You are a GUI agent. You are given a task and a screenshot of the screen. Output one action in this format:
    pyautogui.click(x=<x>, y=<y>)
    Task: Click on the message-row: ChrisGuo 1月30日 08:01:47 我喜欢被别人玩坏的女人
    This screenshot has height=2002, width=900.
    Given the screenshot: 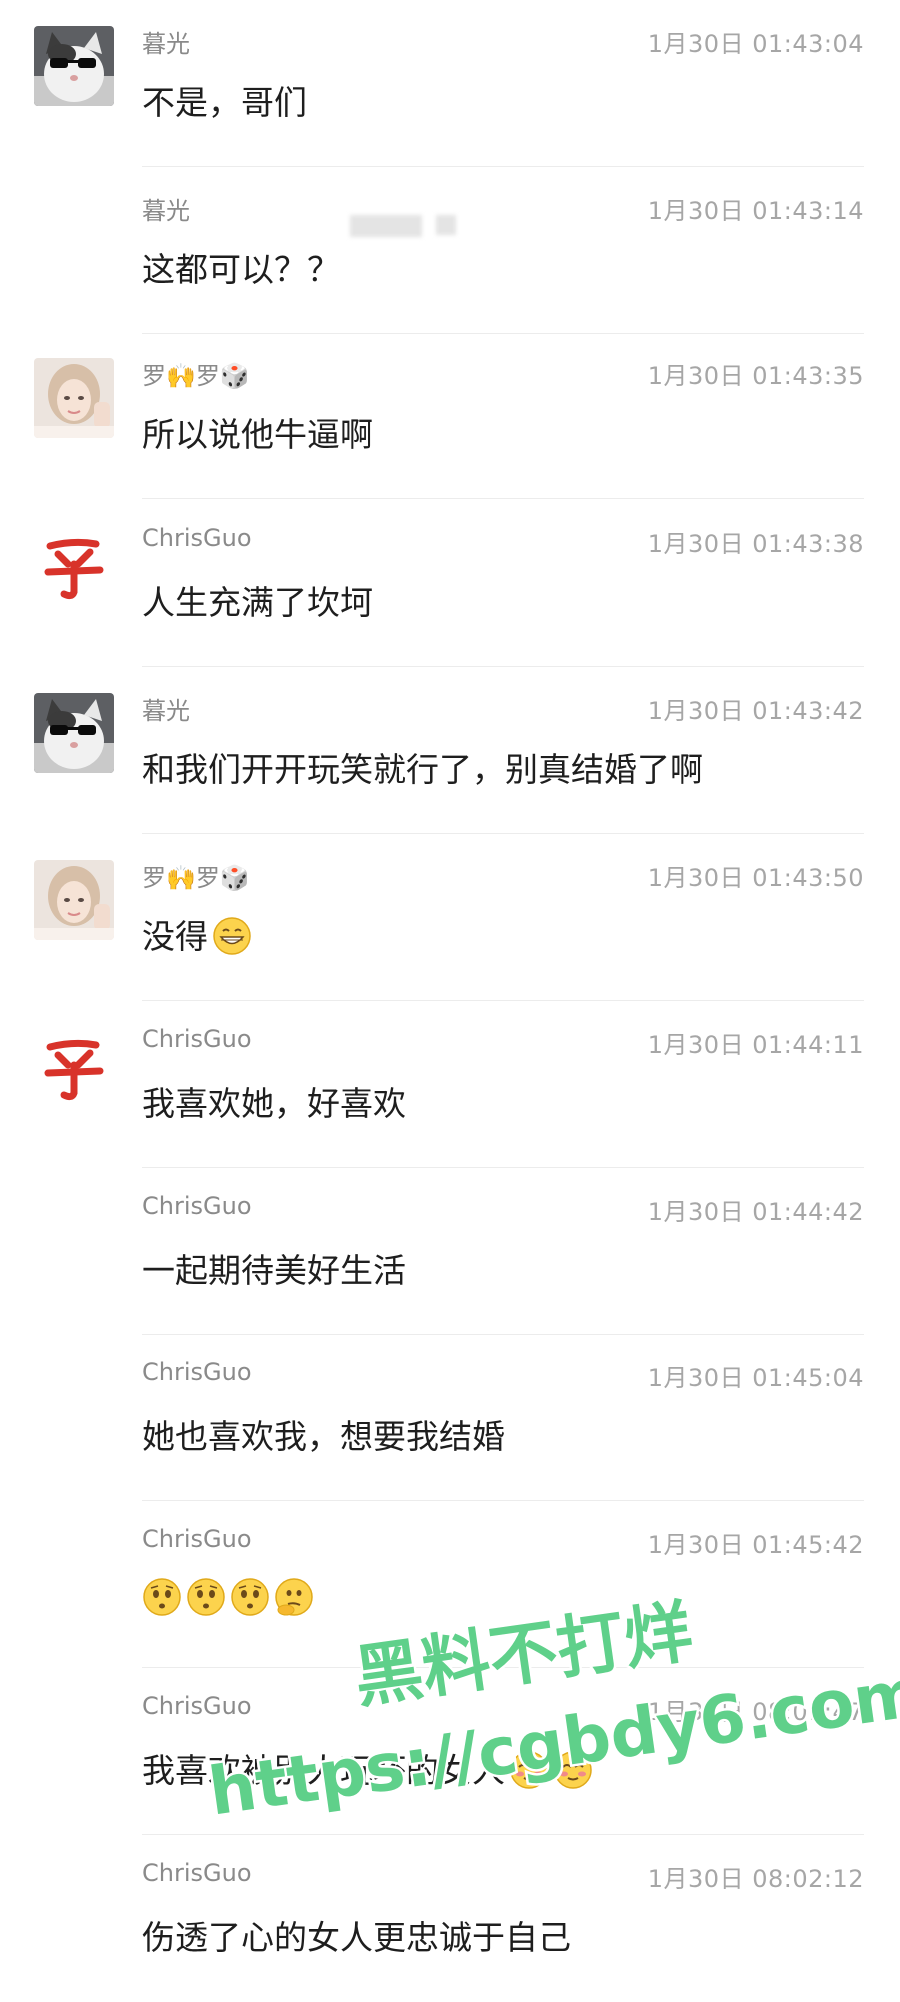 What is the action you would take?
    pyautogui.click(x=450, y=1751)
    